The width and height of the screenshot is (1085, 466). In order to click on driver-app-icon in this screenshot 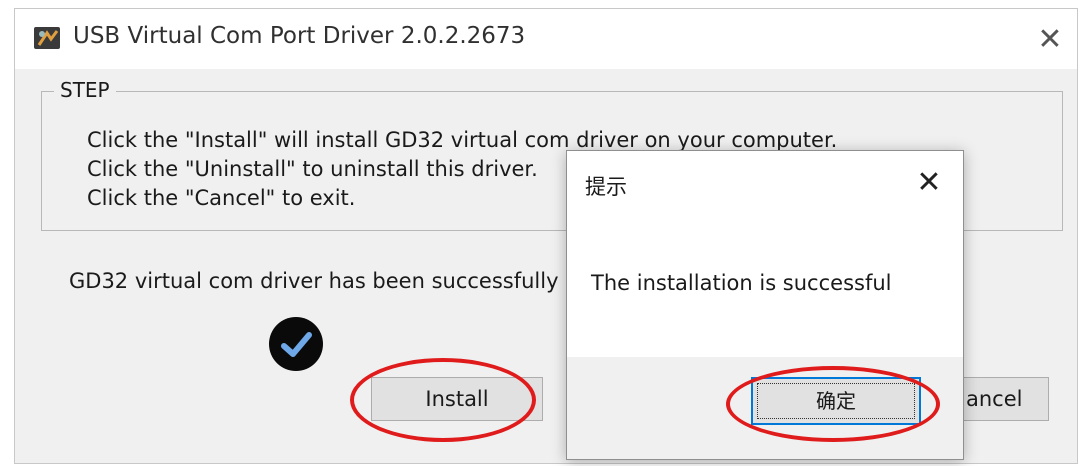, I will do `click(47, 38)`.